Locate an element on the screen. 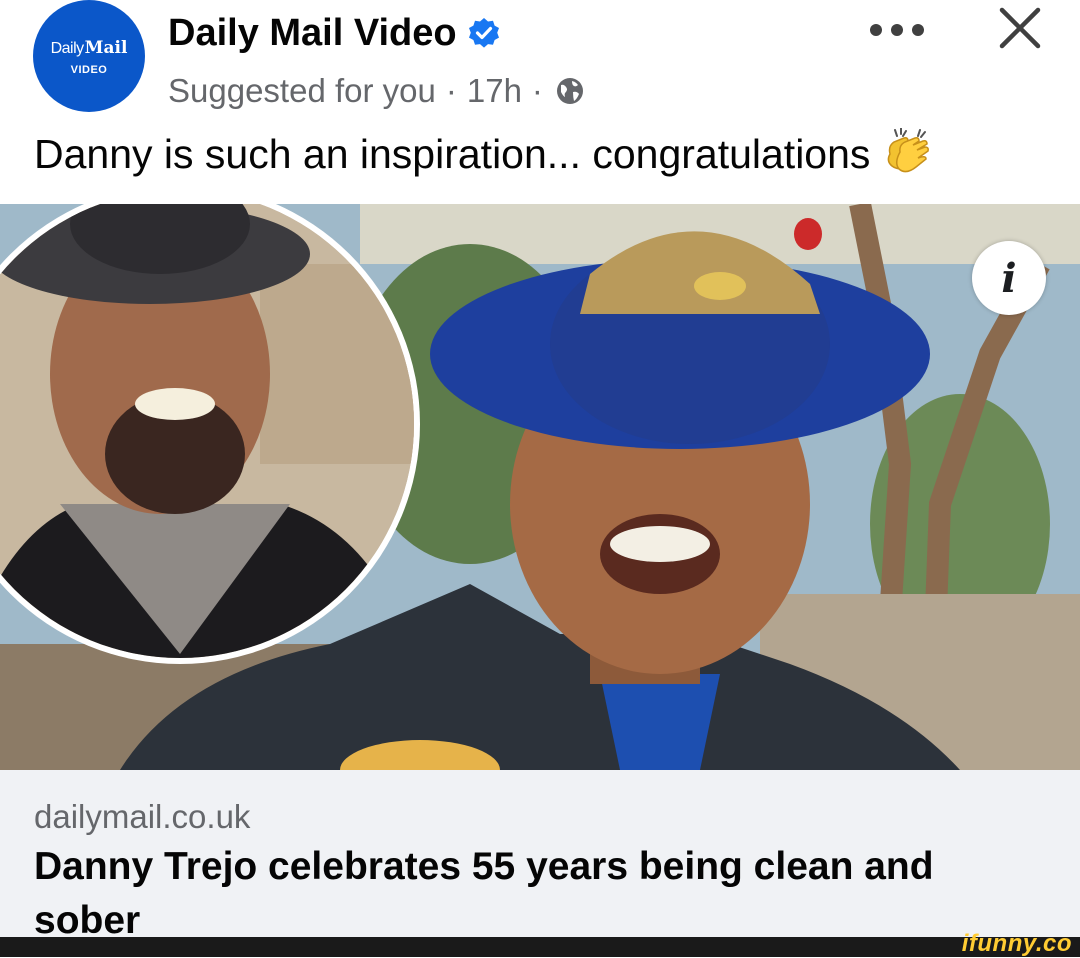 The height and width of the screenshot is (958, 1080). page-avatar: Daily Mail VIDEO is located at coordinates (89, 56).